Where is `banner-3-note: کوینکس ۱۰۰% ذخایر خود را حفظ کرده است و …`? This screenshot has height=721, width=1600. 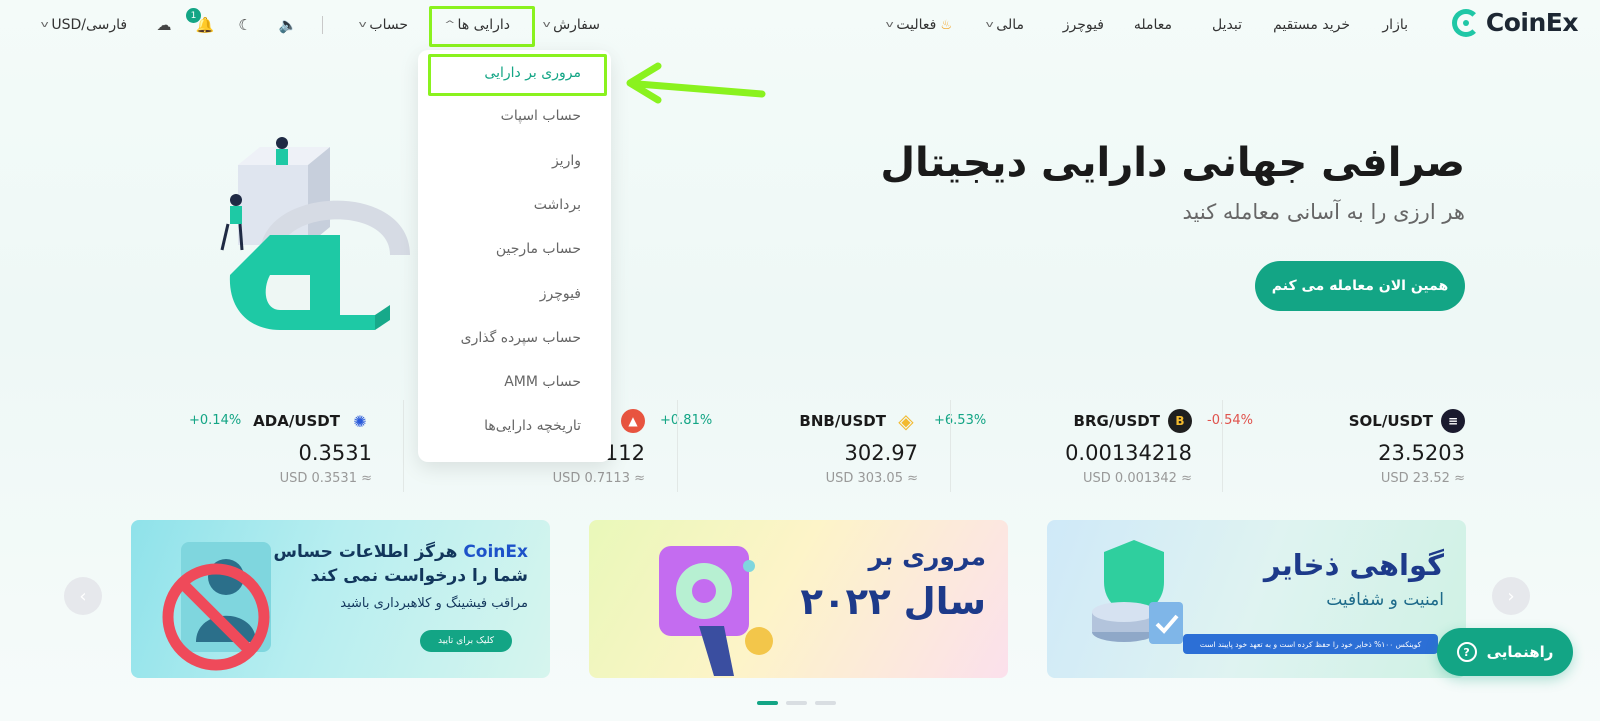 banner-3-note: کوینکس ۱۰۰% ذخایر خود را حفظ کرده است و … is located at coordinates (1310, 644).